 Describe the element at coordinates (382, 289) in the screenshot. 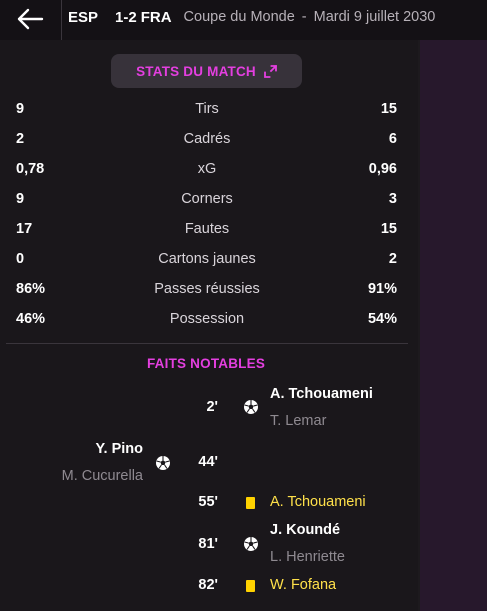

I see `stat-away-value: 91%` at that location.